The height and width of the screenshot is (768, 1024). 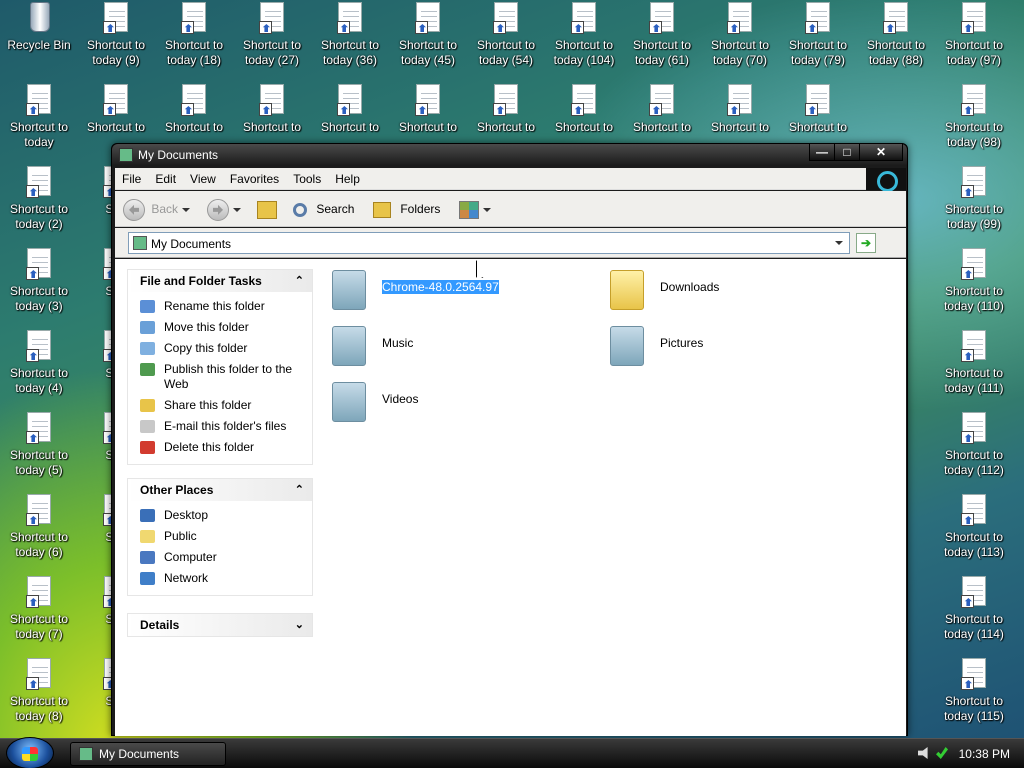 I want to click on desktop-shortcut: Shortcut to today (54), so click(x=506, y=42).